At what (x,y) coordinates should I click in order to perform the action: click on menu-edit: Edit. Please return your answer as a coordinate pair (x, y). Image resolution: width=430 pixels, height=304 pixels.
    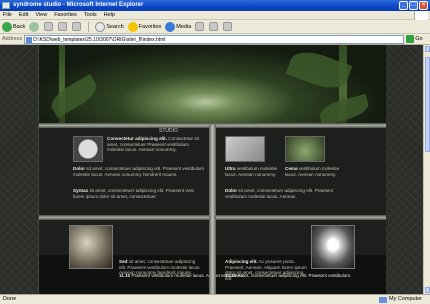
    Looking at the image, I should click on (23, 15).